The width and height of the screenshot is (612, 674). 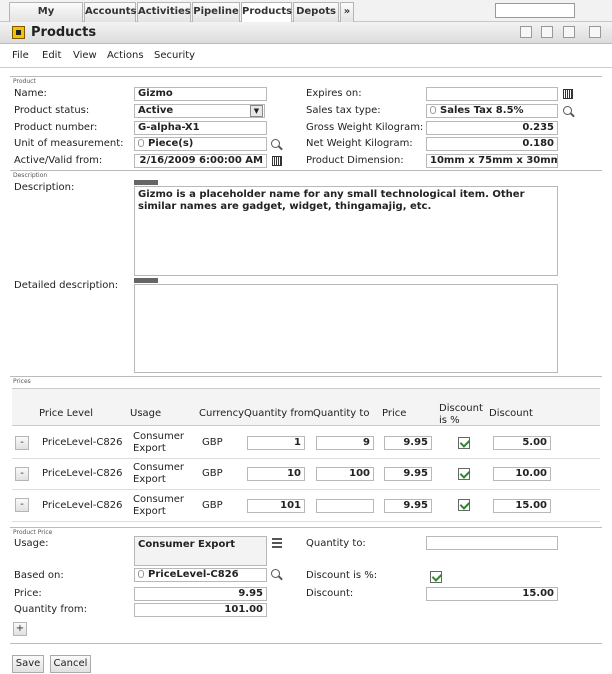 What do you see at coordinates (276, 506) in the screenshot?
I see `qty-from-field: 101` at bounding box center [276, 506].